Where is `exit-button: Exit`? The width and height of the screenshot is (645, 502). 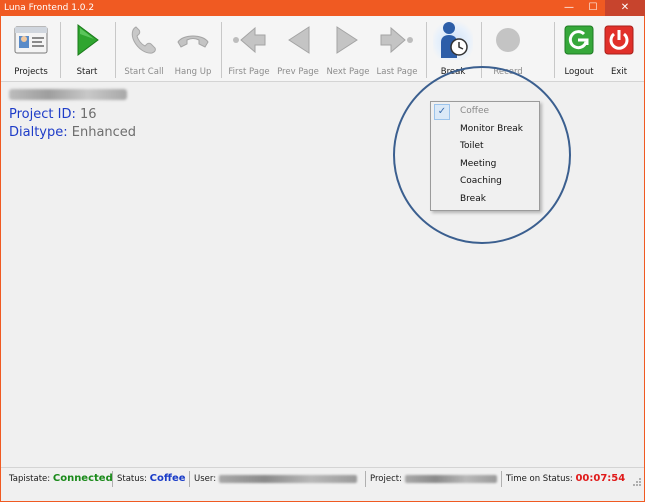 exit-button: Exit is located at coordinates (619, 50).